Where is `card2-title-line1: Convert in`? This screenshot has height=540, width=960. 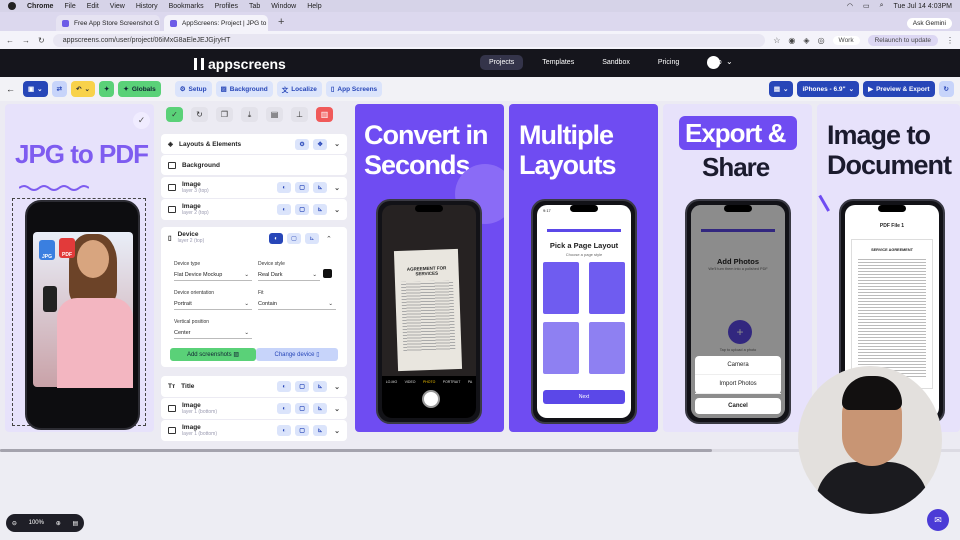
card2-title-line1: Convert in is located at coordinates (426, 135).